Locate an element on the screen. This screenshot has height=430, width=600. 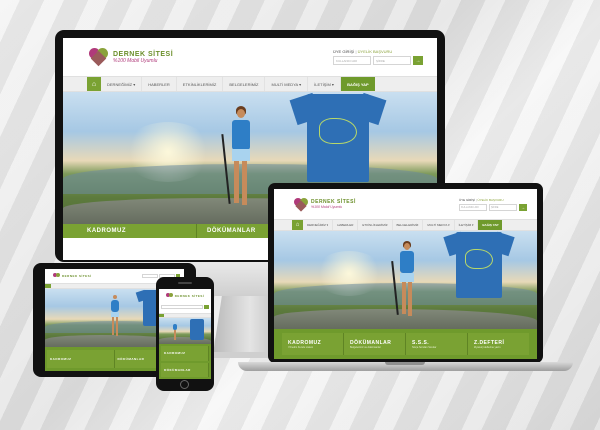
nav-items is located at coordinates (110, 286).